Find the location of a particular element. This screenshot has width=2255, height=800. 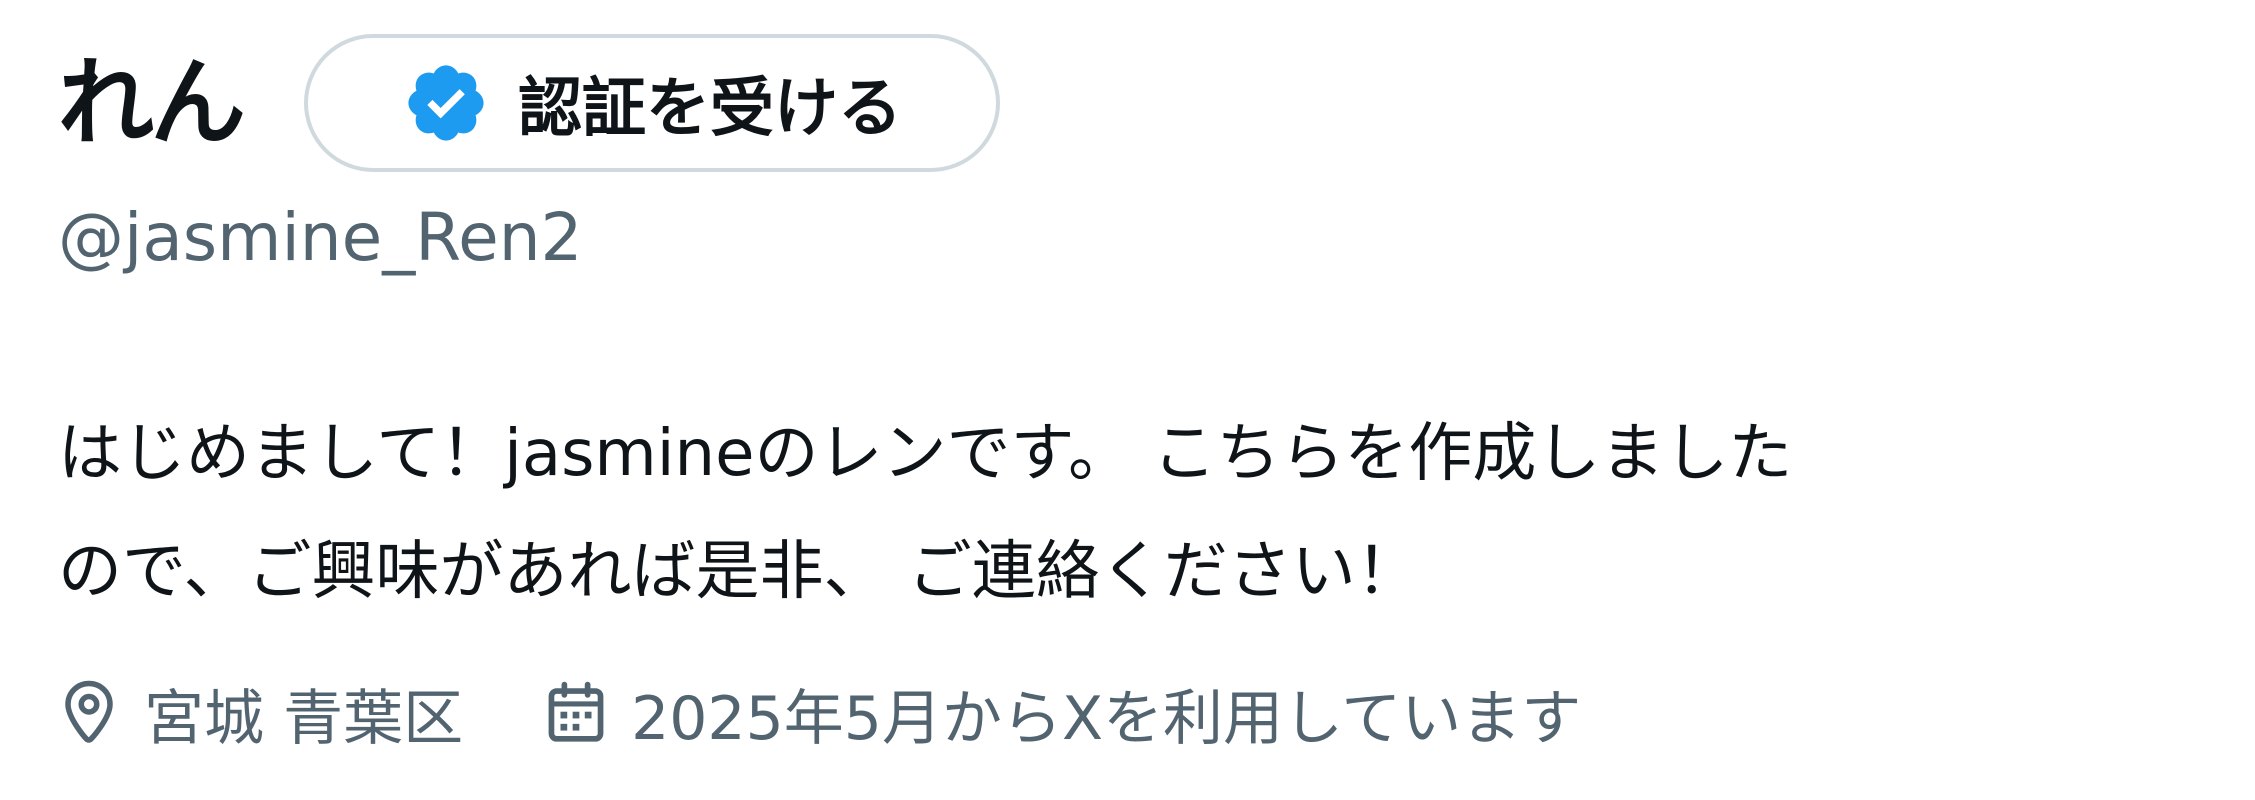

user-handle: @jasmine_Ren2 is located at coordinates (320, 237).